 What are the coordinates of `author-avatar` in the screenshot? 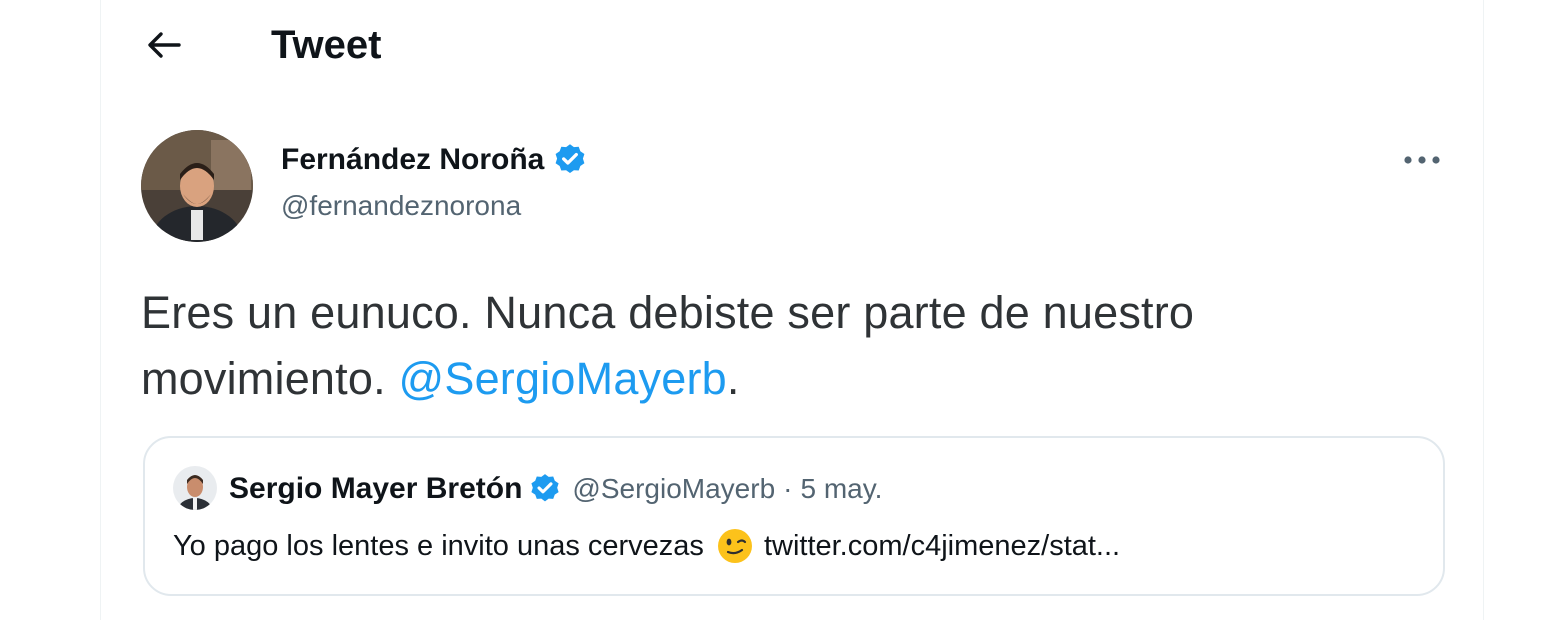 It's located at (197, 186).